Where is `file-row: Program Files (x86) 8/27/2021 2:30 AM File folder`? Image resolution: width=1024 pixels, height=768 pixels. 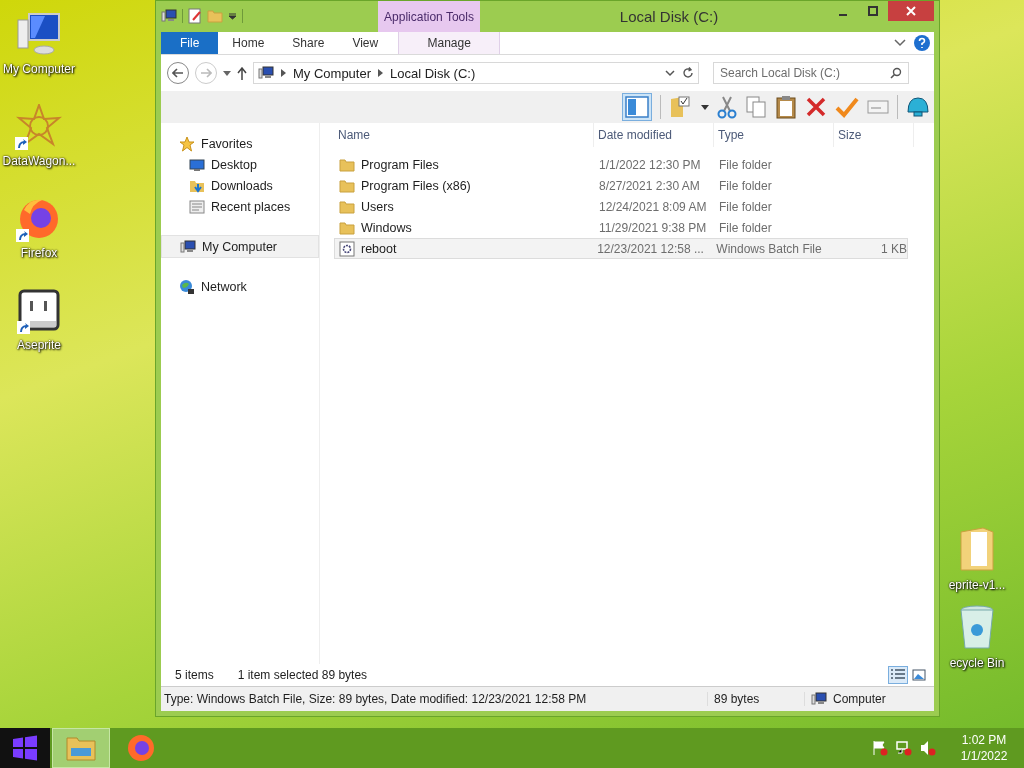
file-row: Program Files (x86) 8/27/2021 2:30 AM File folder is located at coordinates (621, 185).